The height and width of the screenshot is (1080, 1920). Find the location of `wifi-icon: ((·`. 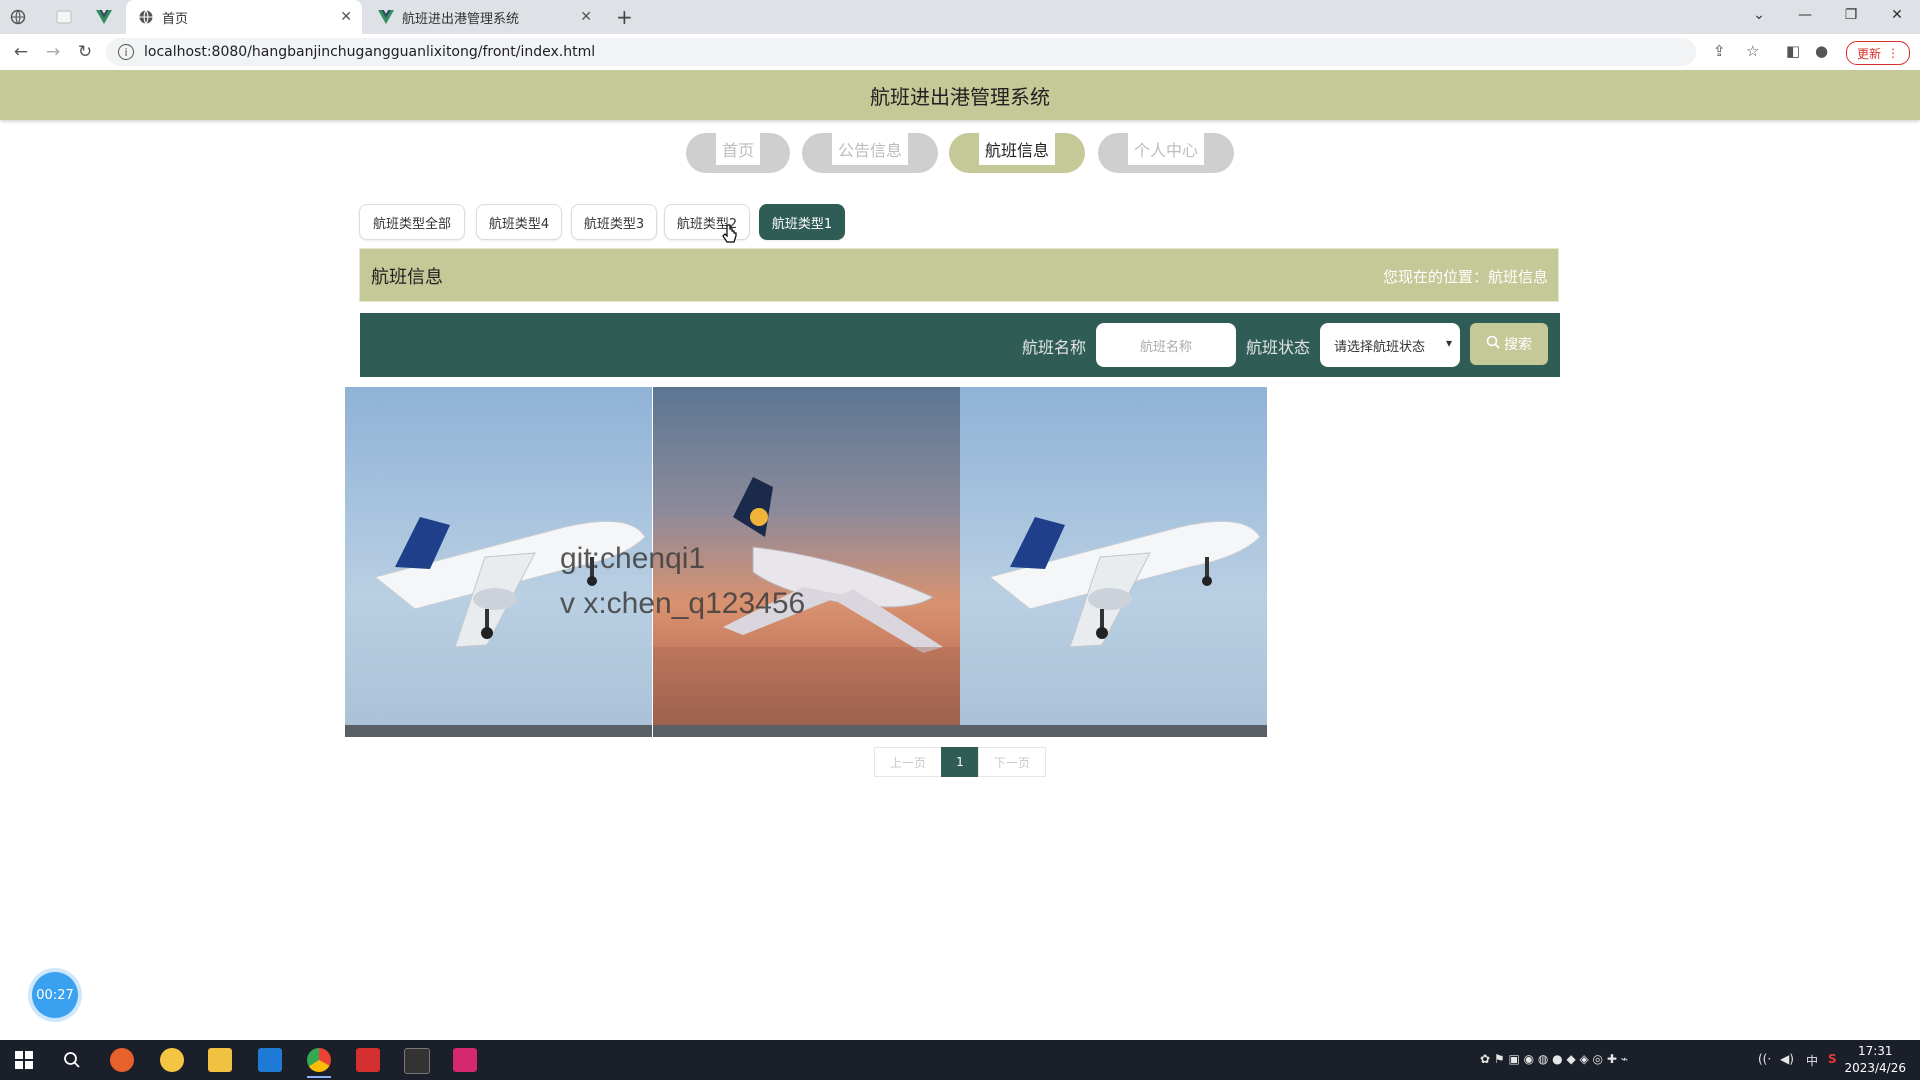

wifi-icon: ((· is located at coordinates (1764, 1059).